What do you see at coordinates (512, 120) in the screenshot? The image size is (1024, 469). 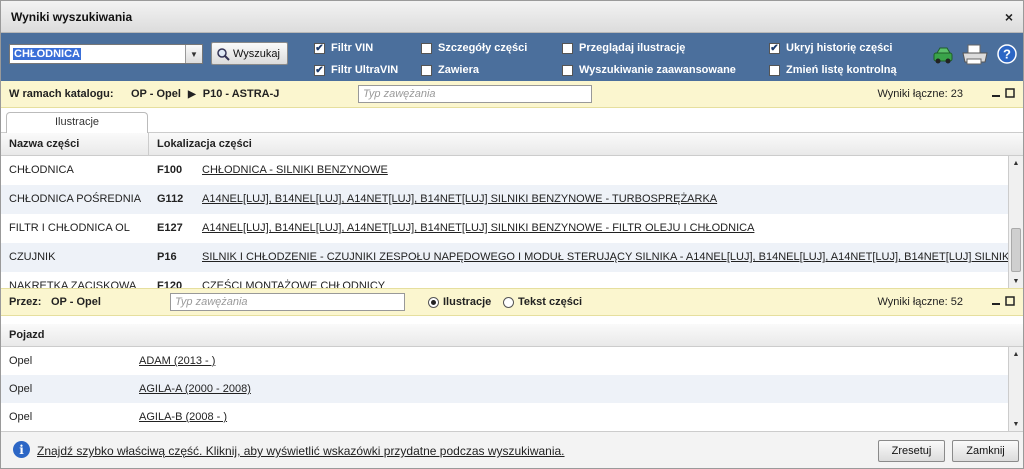 I see `tab-strip: Ilustracje` at bounding box center [512, 120].